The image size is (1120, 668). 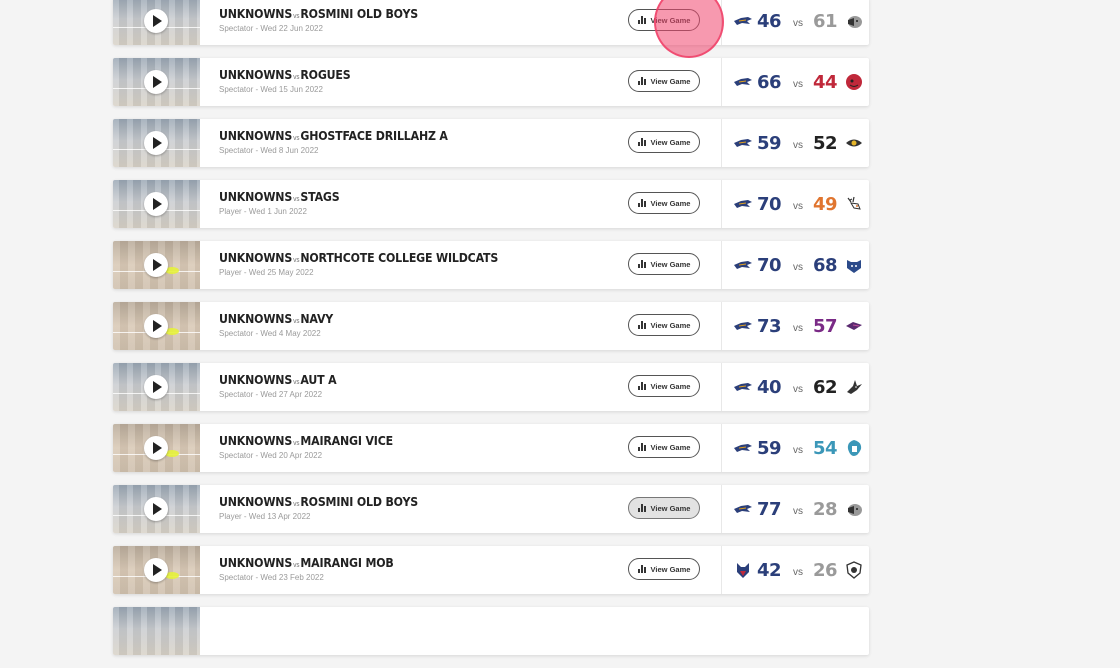 I want to click on eye-icon, so click(x=854, y=143).